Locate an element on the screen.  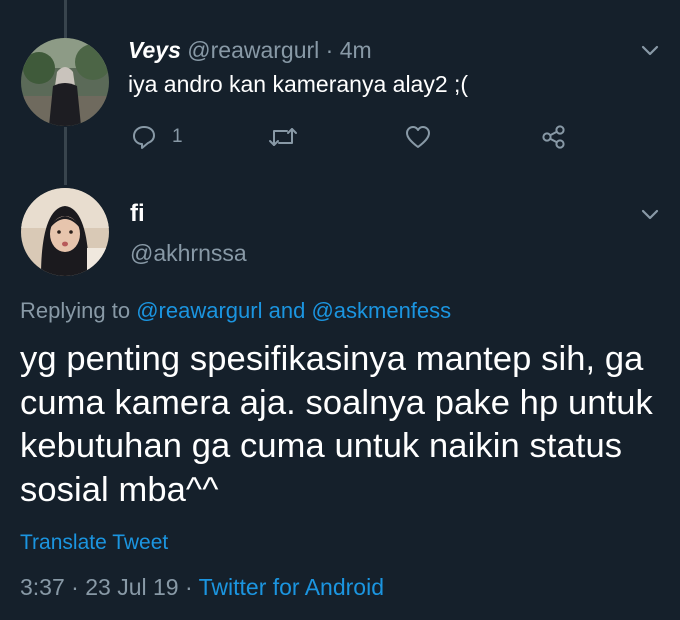
tweet-text-line: sosial mba^^ is located at coordinates (119, 489).